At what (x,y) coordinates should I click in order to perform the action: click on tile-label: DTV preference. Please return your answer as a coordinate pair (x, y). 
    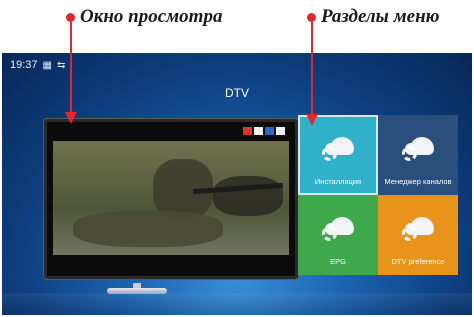
    Looking at the image, I should click on (418, 261).